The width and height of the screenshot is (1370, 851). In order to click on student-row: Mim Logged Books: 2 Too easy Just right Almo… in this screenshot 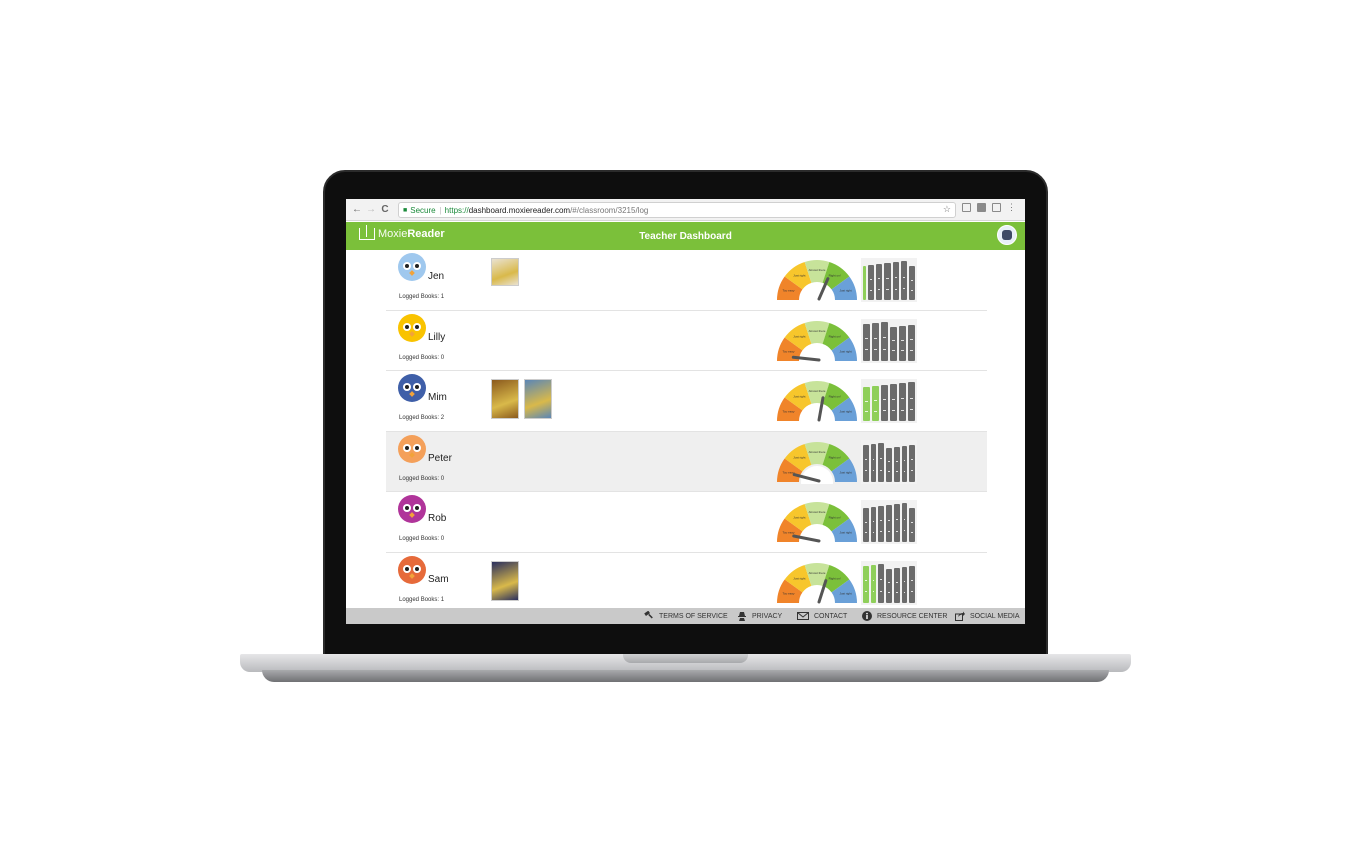, I will do `click(686, 401)`.